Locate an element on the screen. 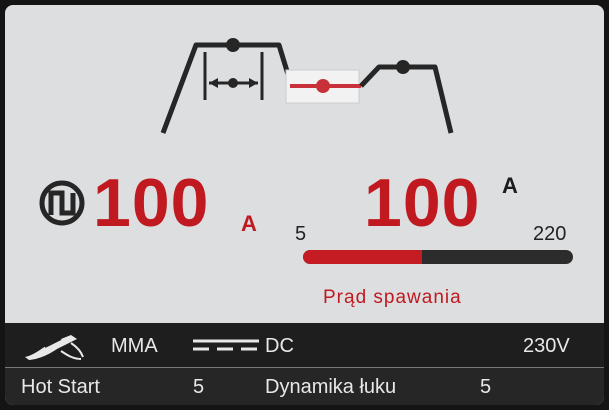 Image resolution: width=609 pixels, height=410 pixels. dc-symbol-icon is located at coordinates (226, 345).